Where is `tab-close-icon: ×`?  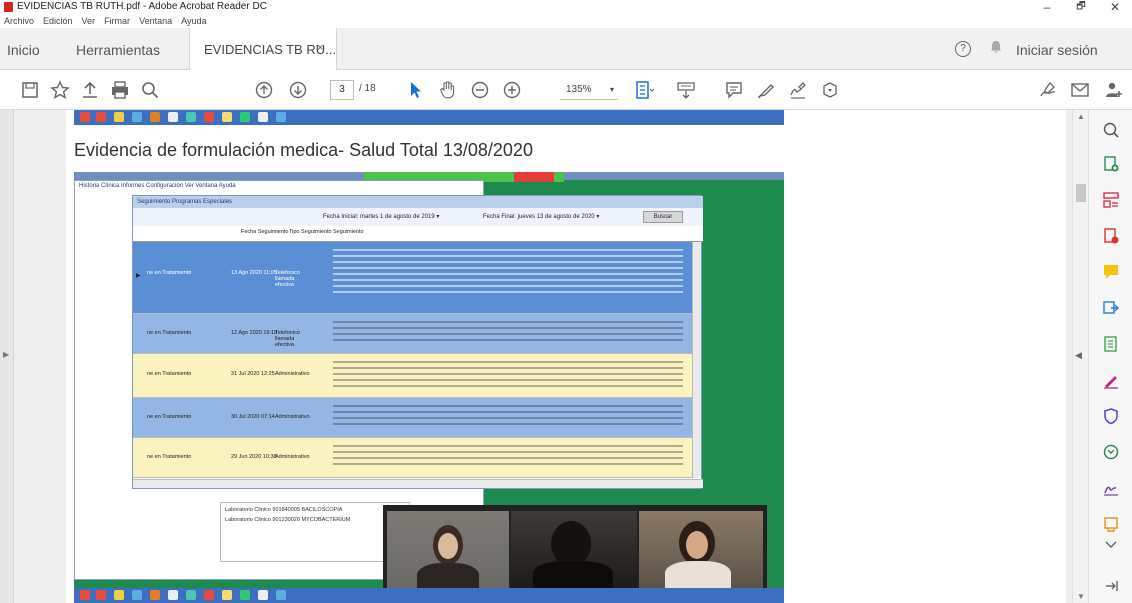 tab-close-icon: × is located at coordinates (320, 48).